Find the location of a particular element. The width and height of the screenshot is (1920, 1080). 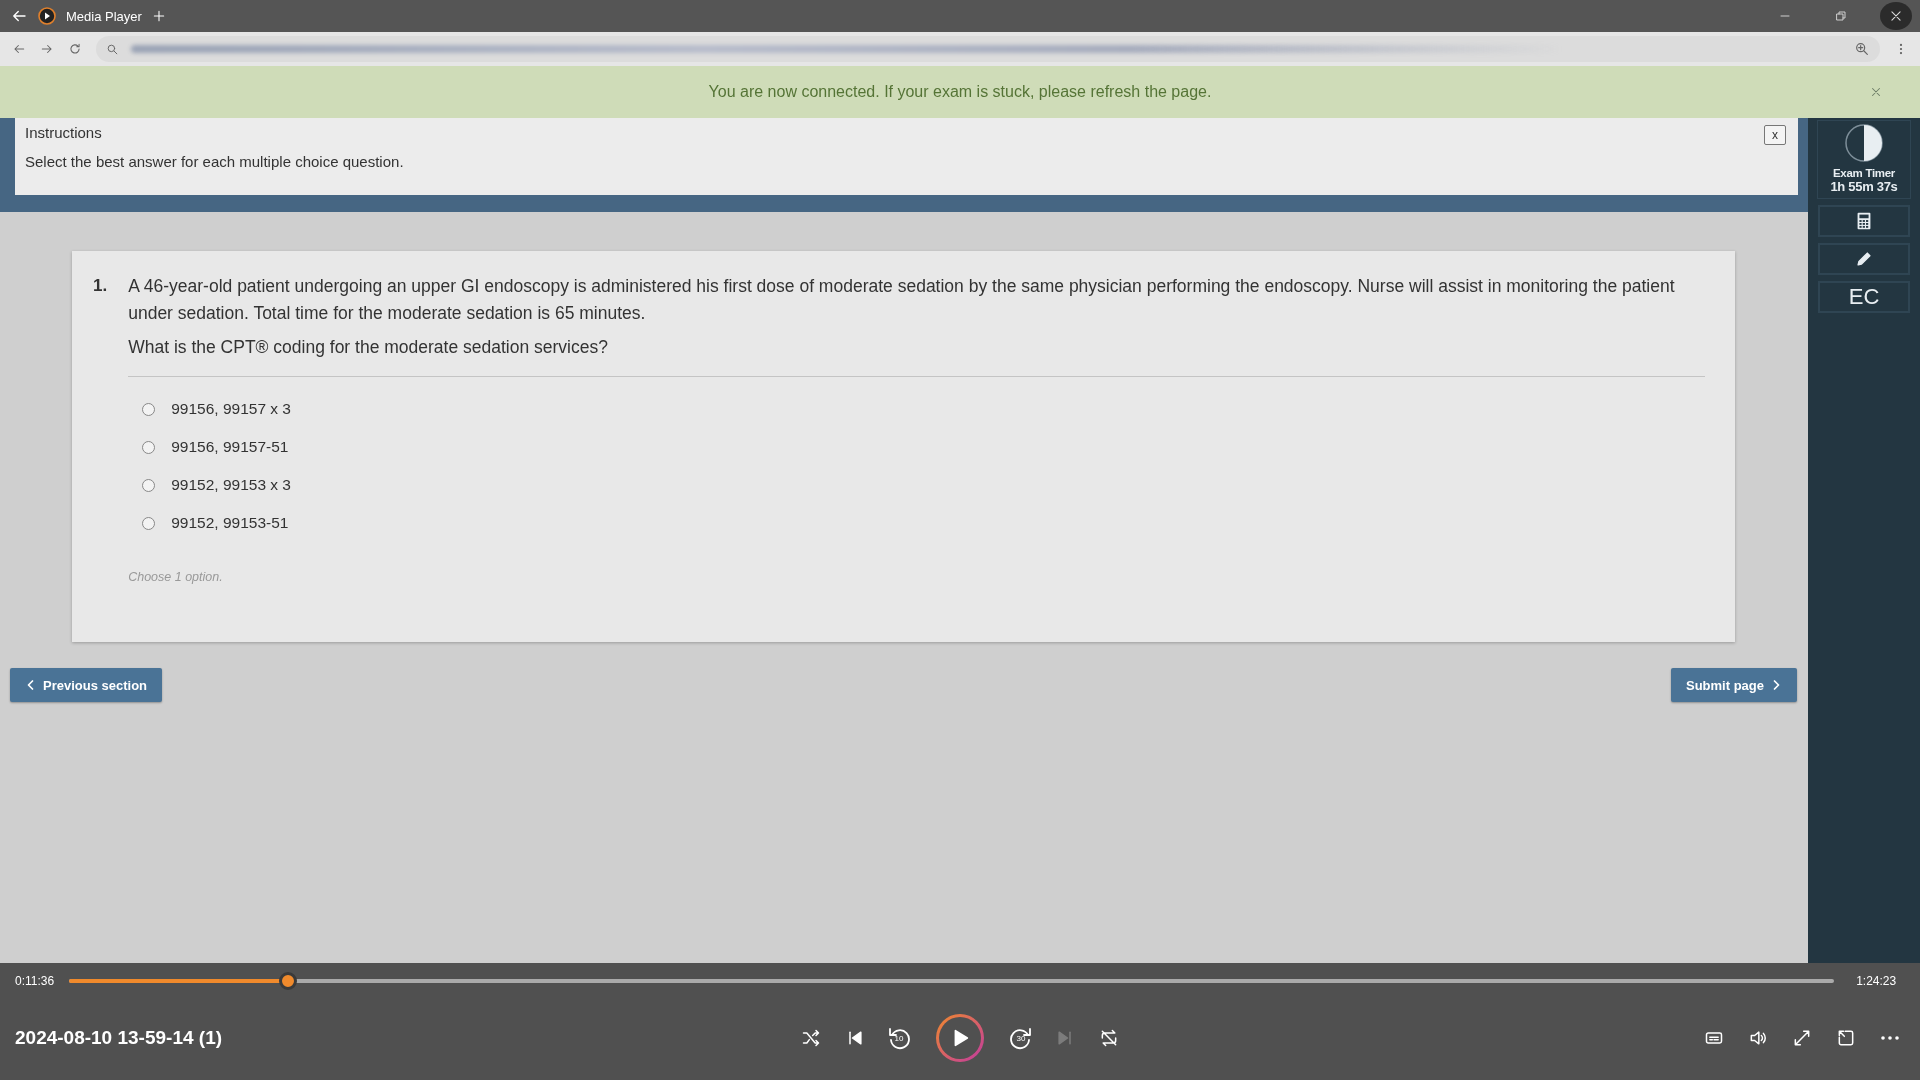

answer-option: 99152, 99153-51 is located at coordinates (923, 523).